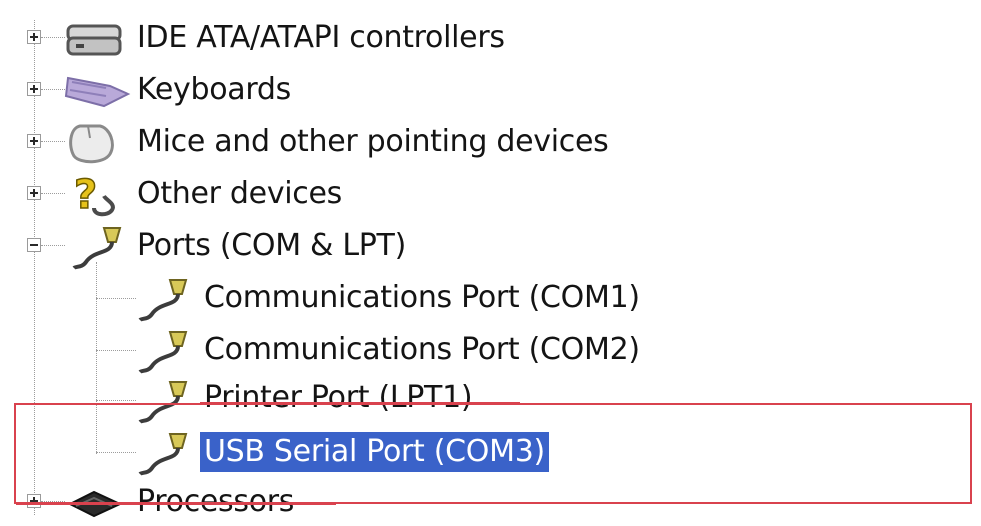 This screenshot has width=981, height=526. I want to click on tree-item-label: Ports (COM & LPT), so click(271, 245).